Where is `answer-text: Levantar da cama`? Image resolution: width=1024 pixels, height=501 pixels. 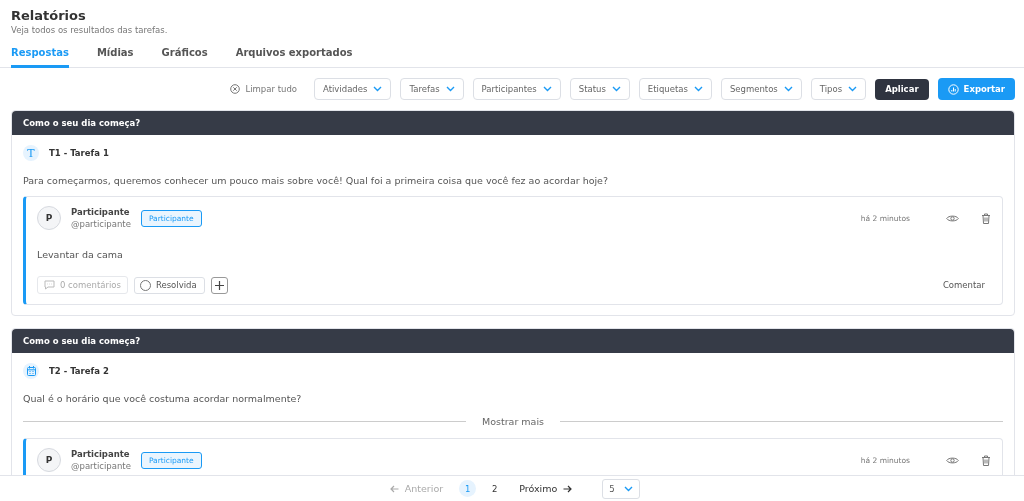 answer-text: Levantar da cama is located at coordinates (80, 254).